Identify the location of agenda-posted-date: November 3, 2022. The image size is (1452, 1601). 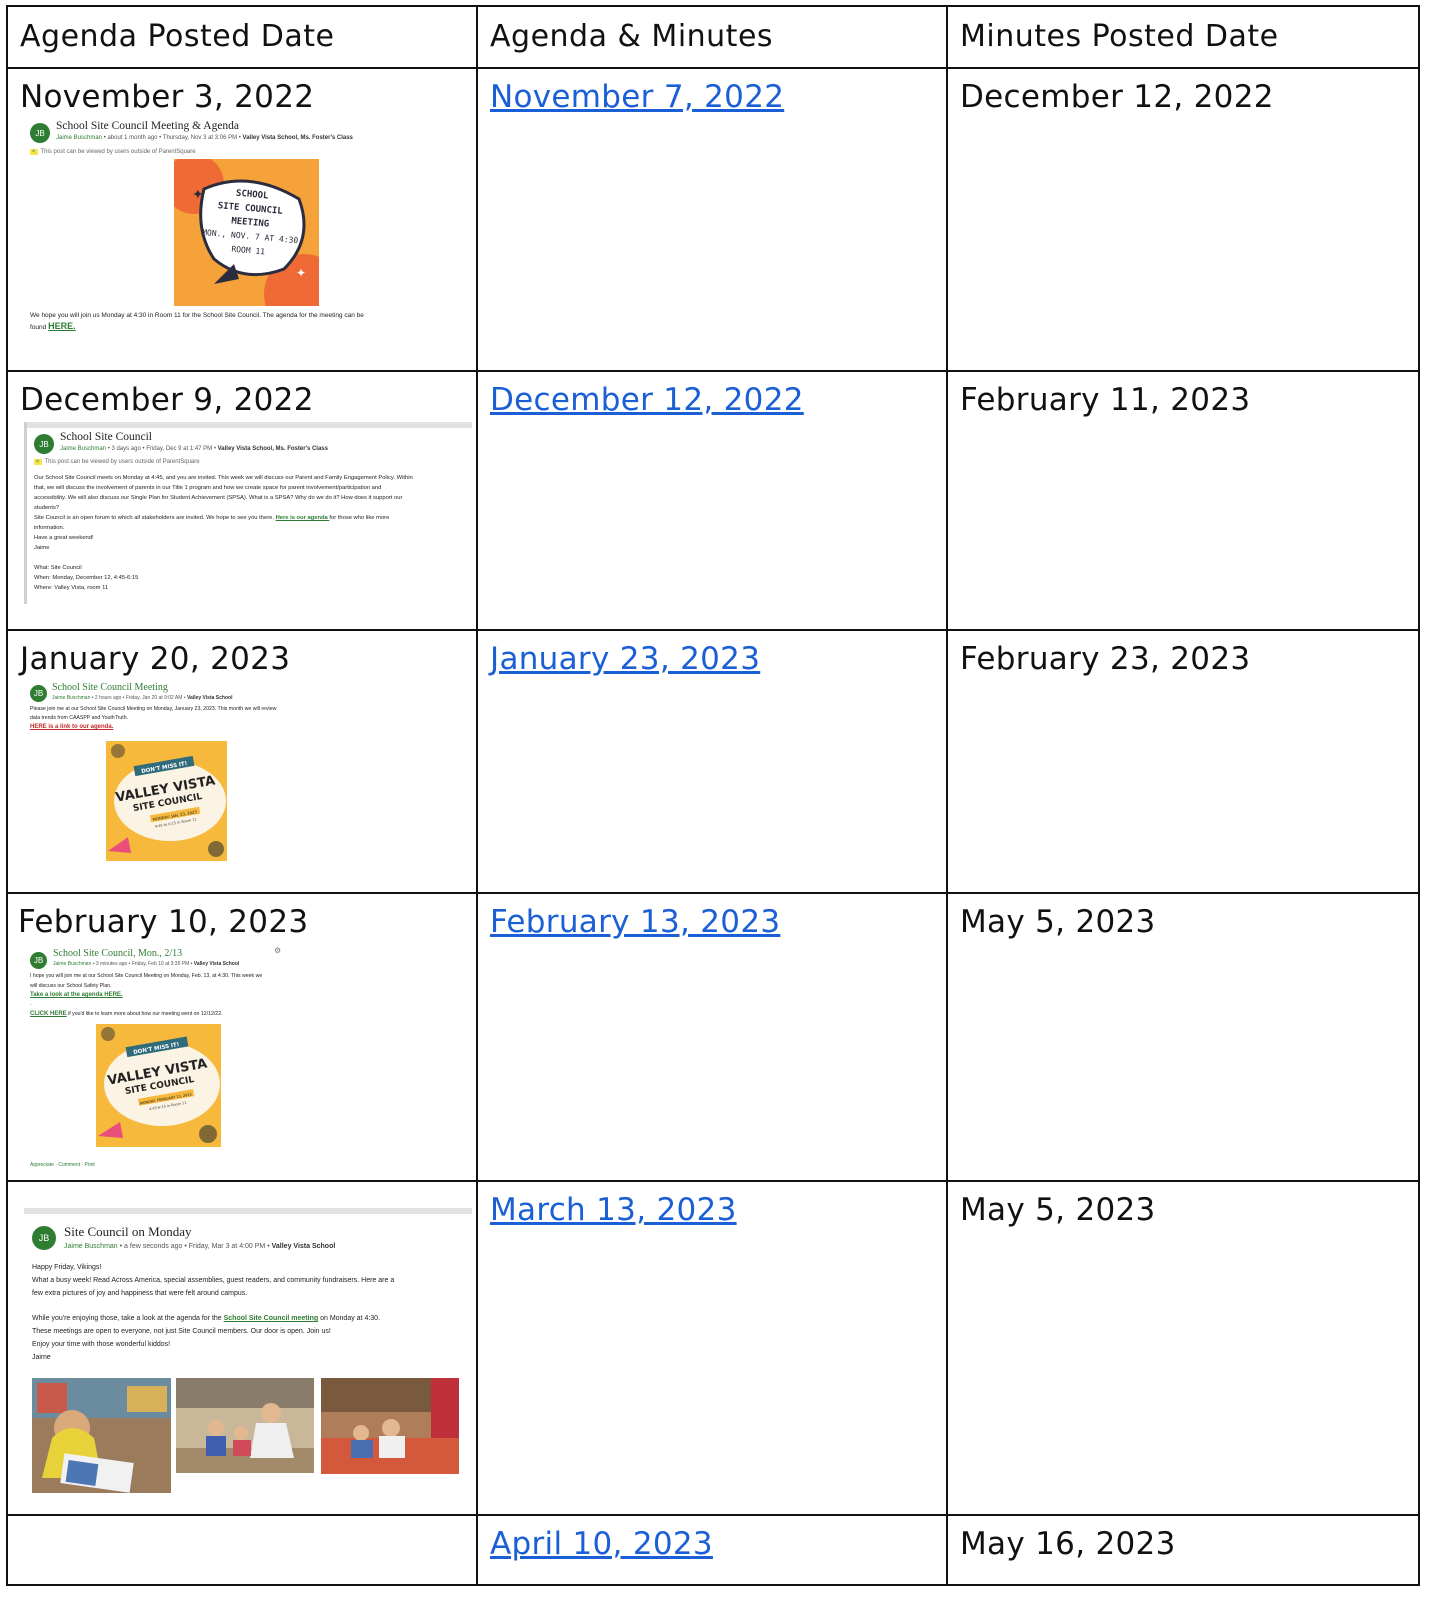
(167, 97).